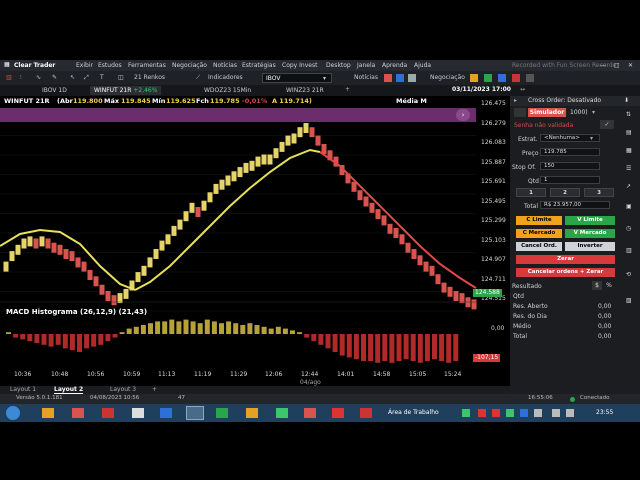  Describe the element at coordinates (628, 275) in the screenshot. I see `history-icon: ⟲` at that location.